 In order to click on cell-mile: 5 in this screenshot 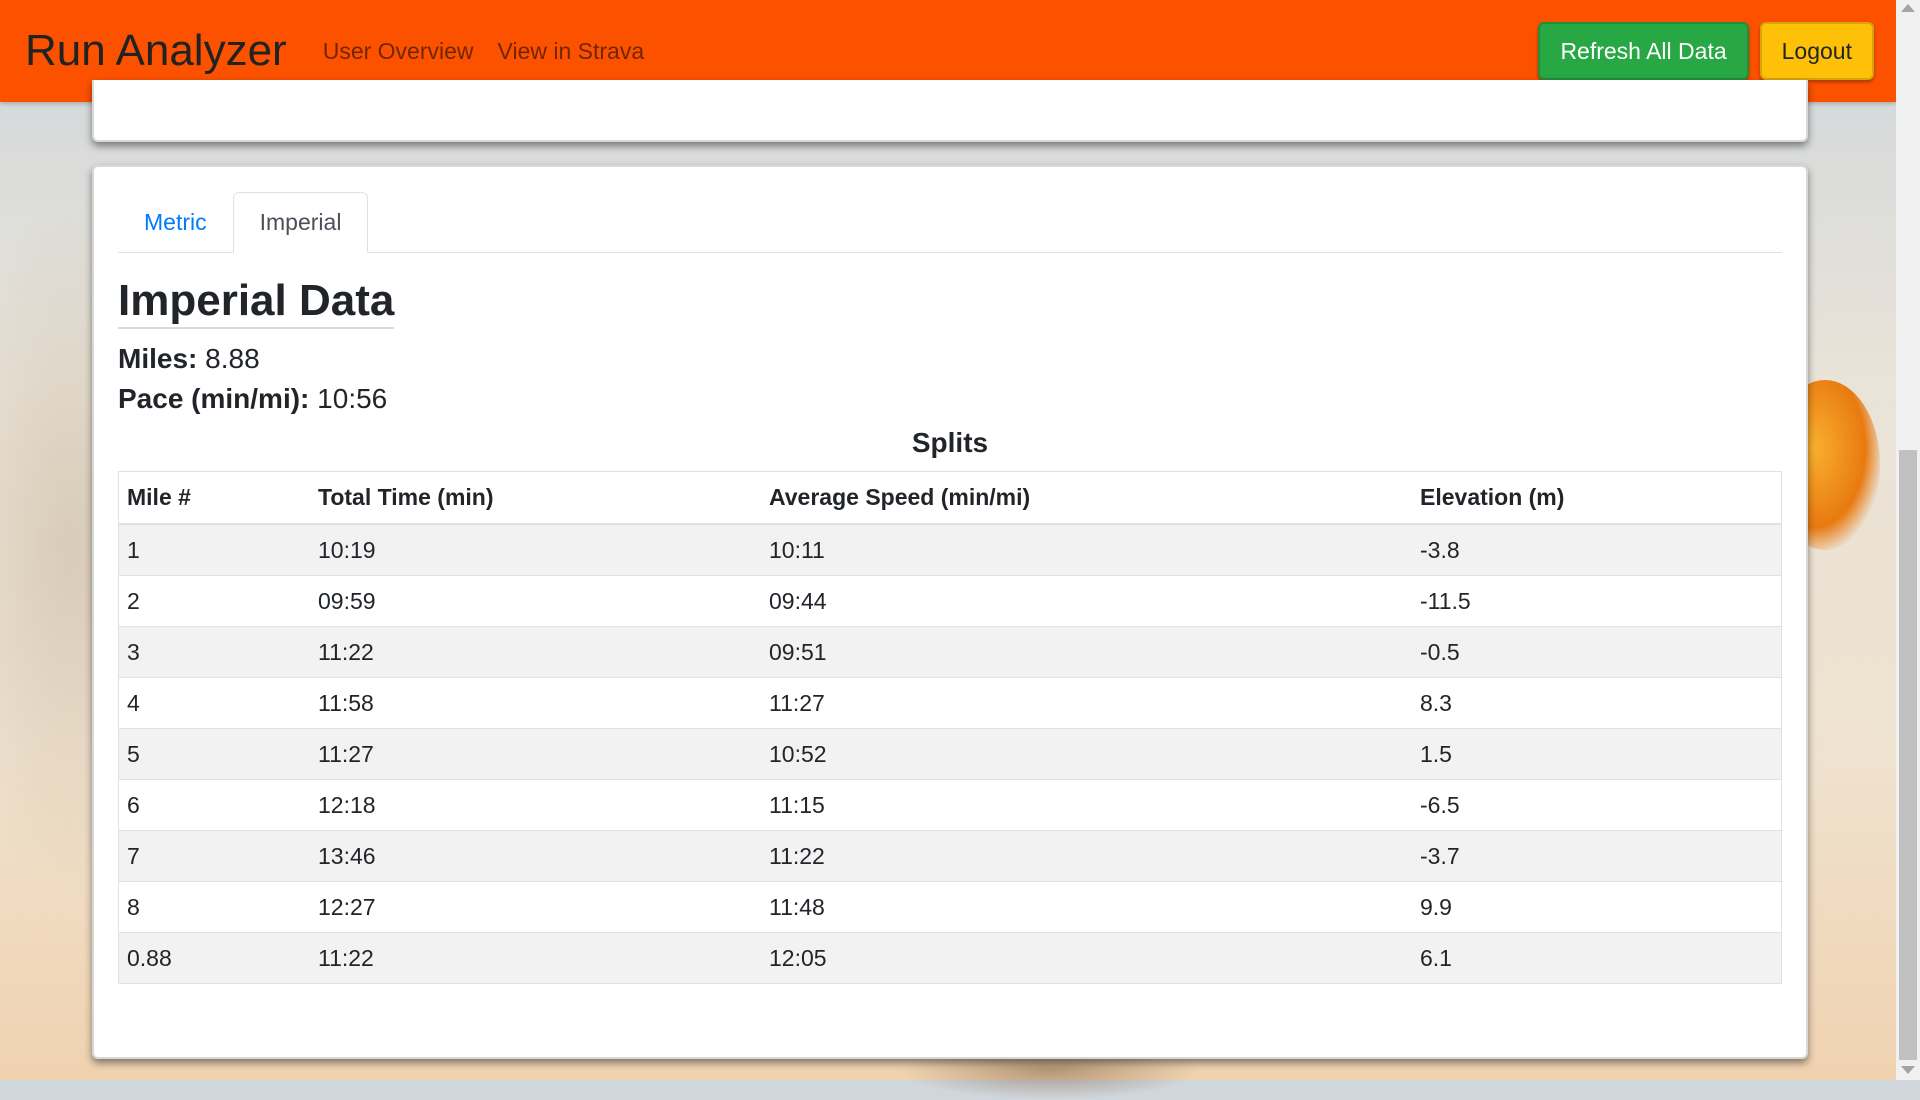, I will do `click(214, 754)`.